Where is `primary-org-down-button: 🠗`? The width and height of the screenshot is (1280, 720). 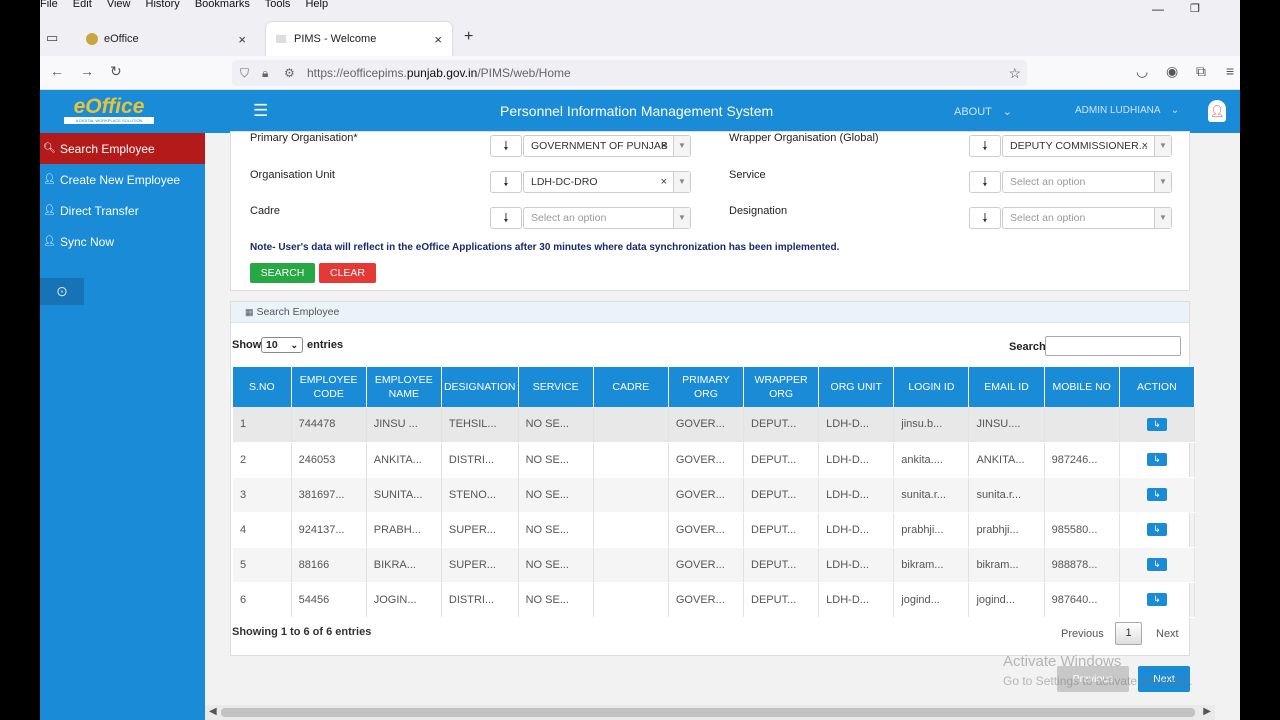
primary-org-down-button: 🠗 is located at coordinates (506, 146).